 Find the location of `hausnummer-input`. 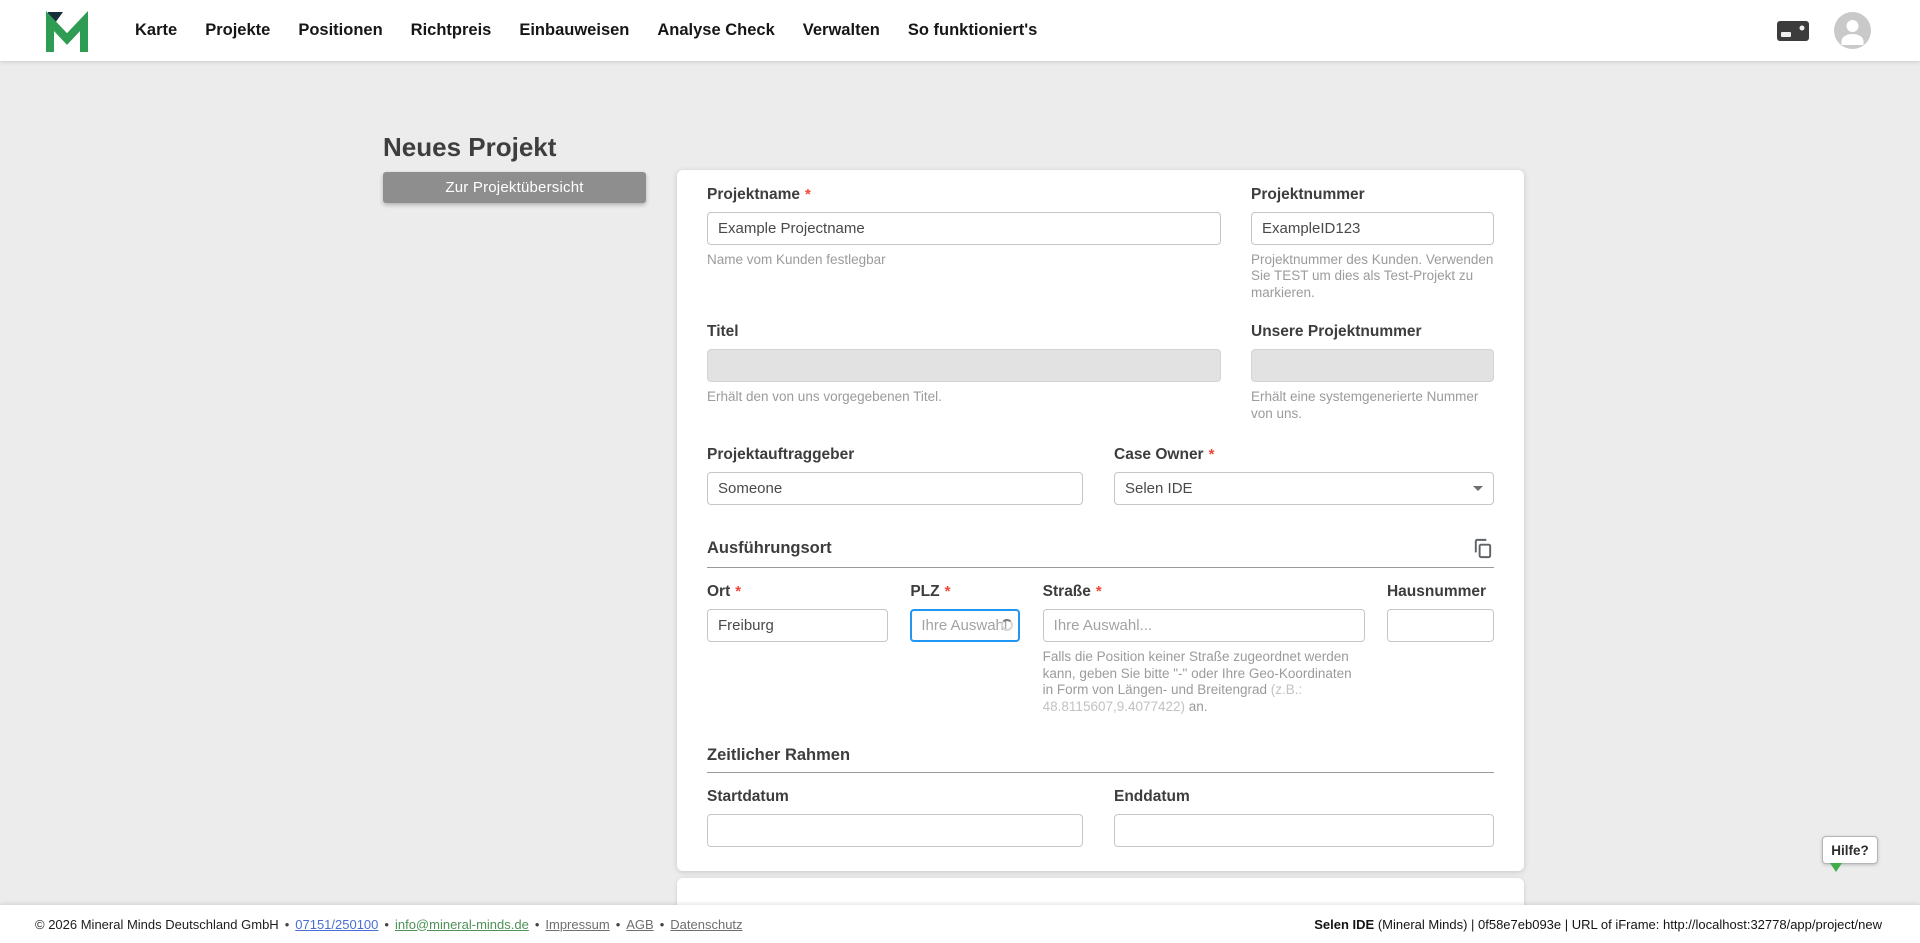

hausnummer-input is located at coordinates (1440, 626).